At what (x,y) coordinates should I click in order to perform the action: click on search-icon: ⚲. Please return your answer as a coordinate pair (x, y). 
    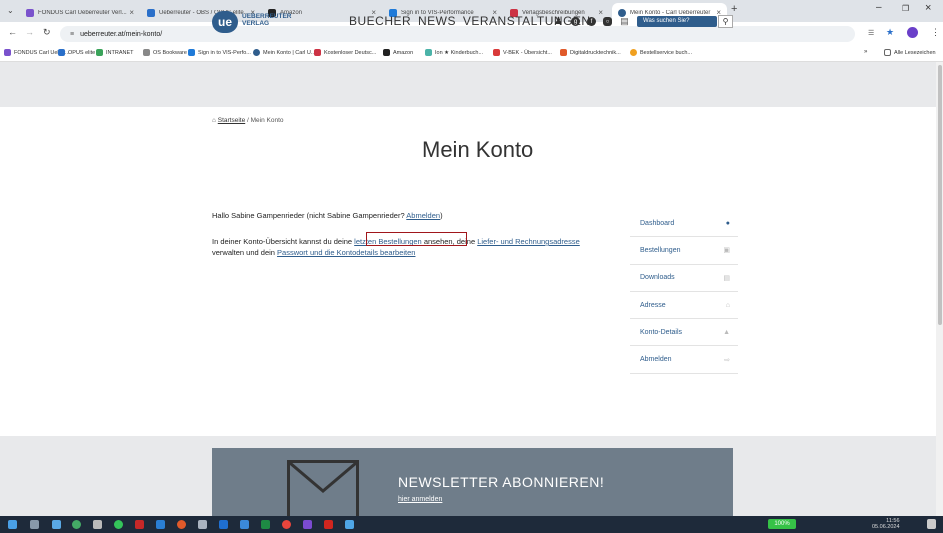
    Looking at the image, I should click on (725, 21).